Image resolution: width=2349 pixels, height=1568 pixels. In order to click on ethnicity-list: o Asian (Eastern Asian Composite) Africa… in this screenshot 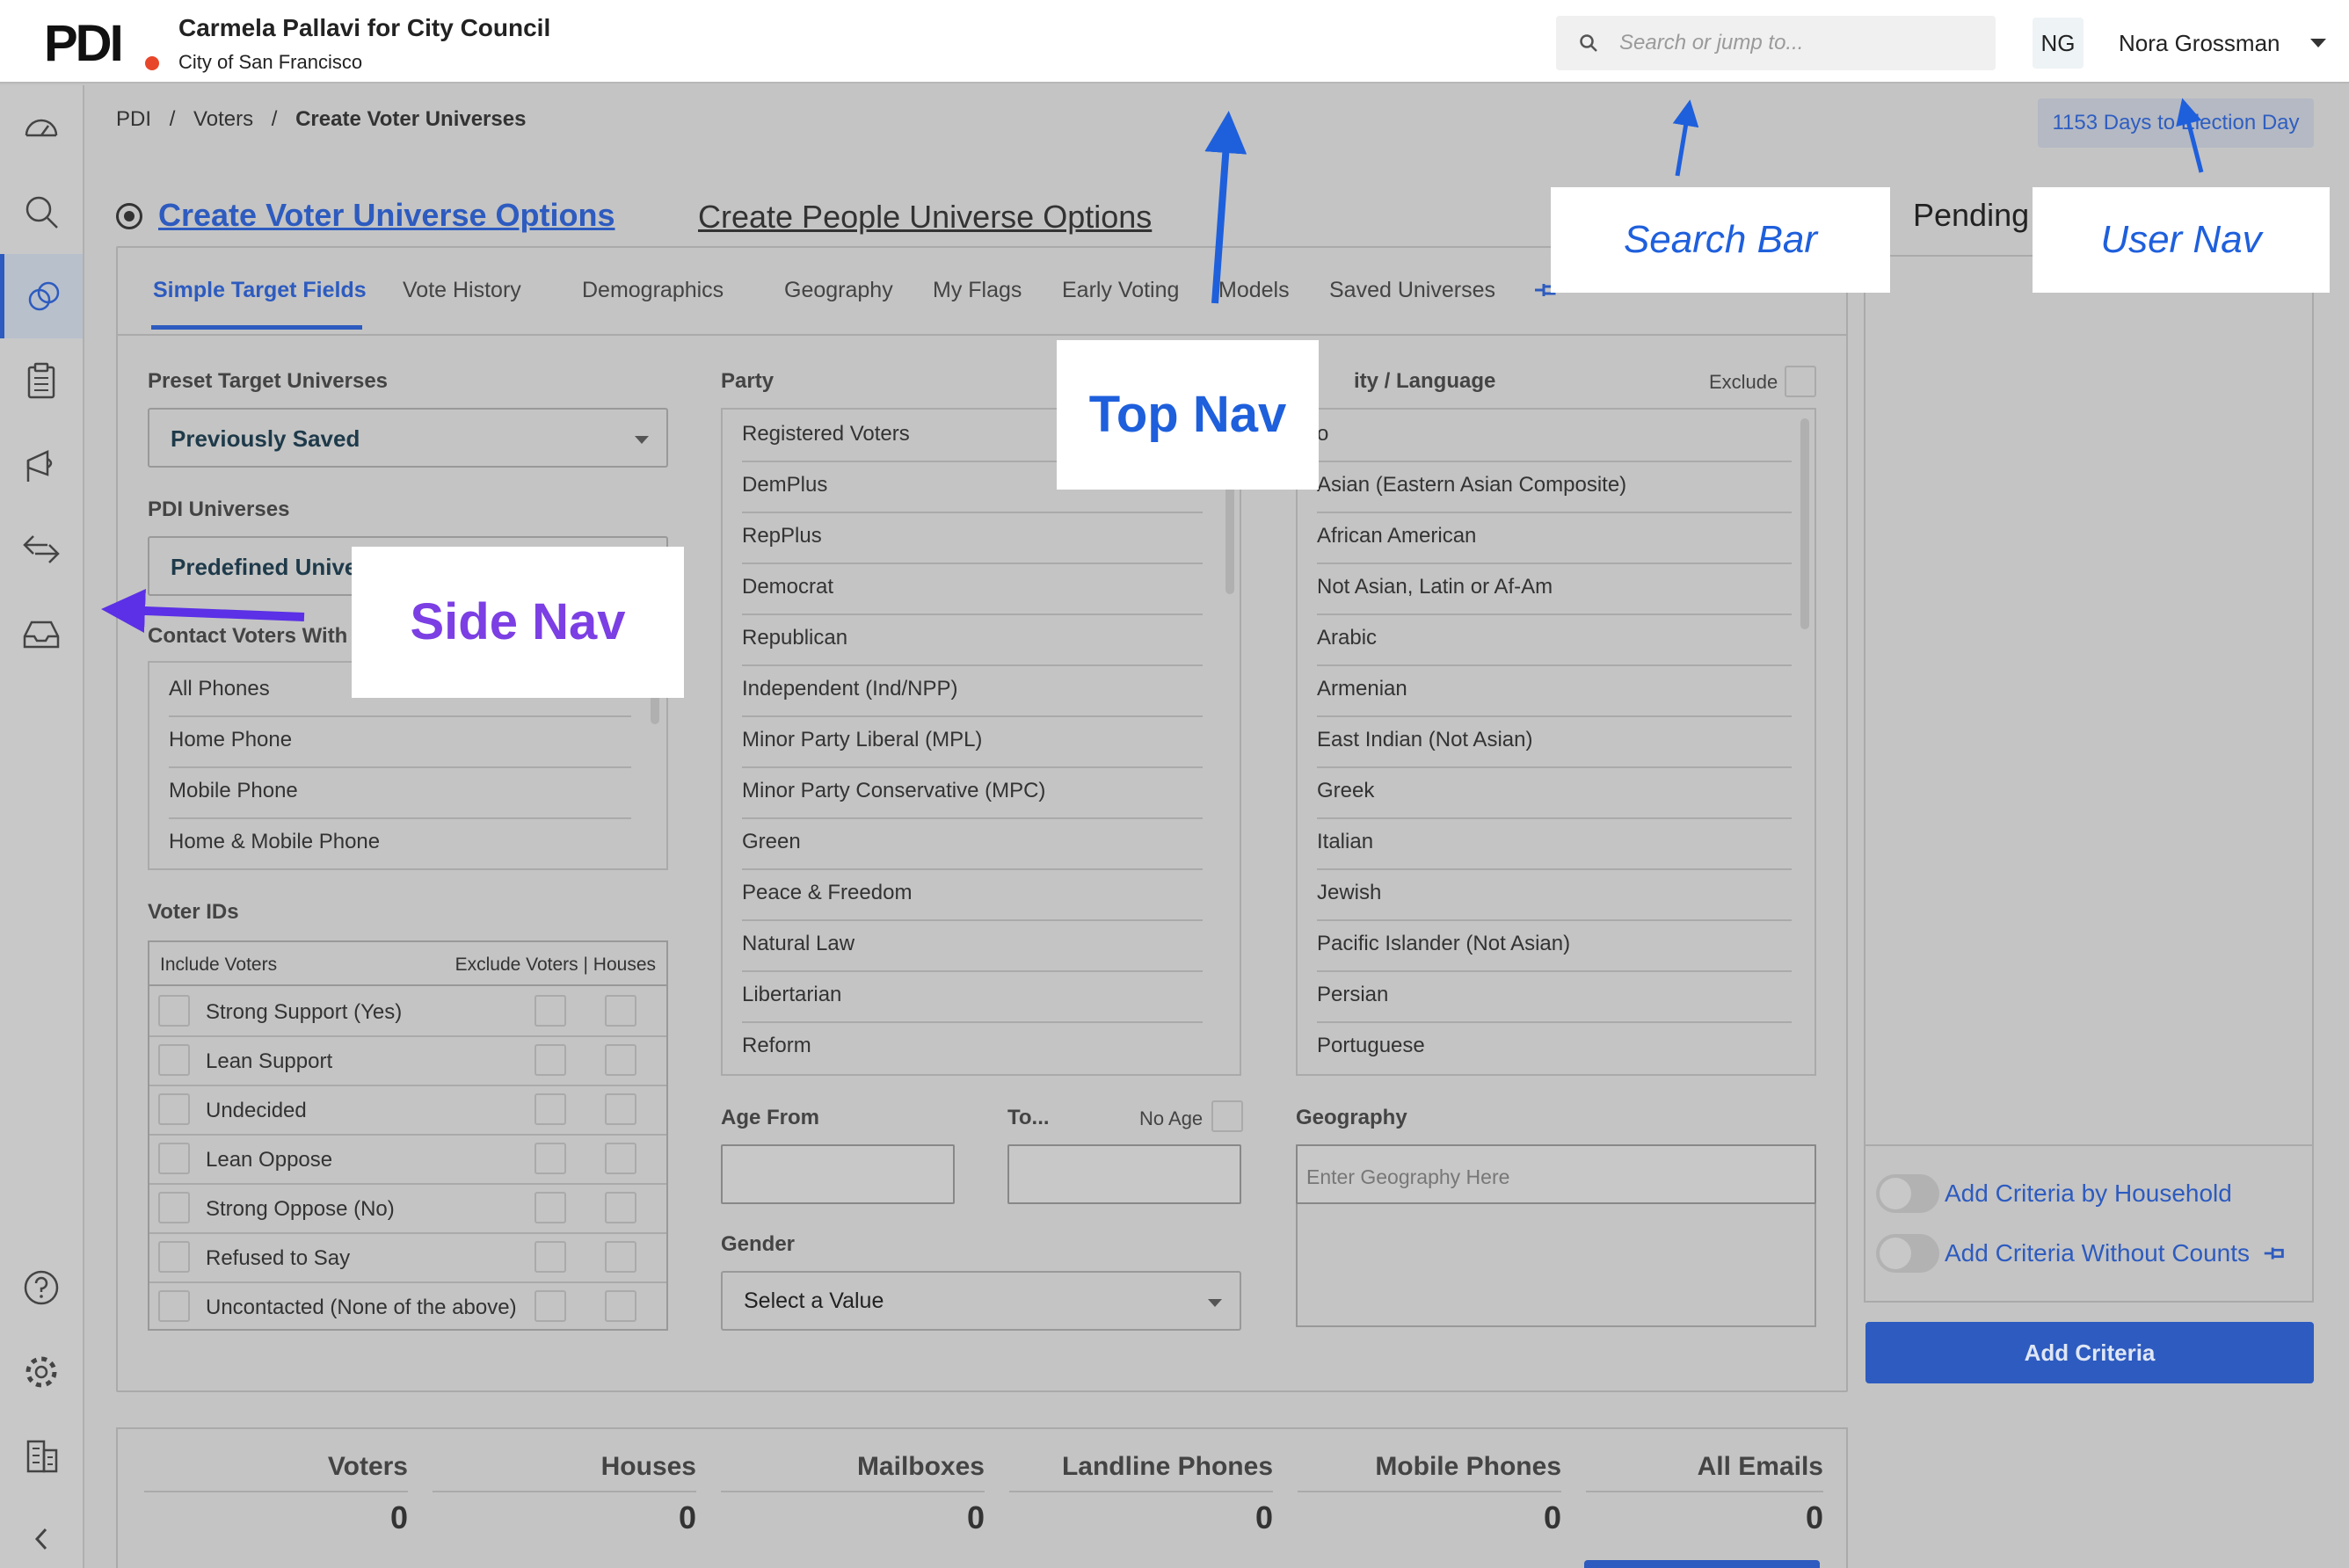, I will do `click(1556, 742)`.